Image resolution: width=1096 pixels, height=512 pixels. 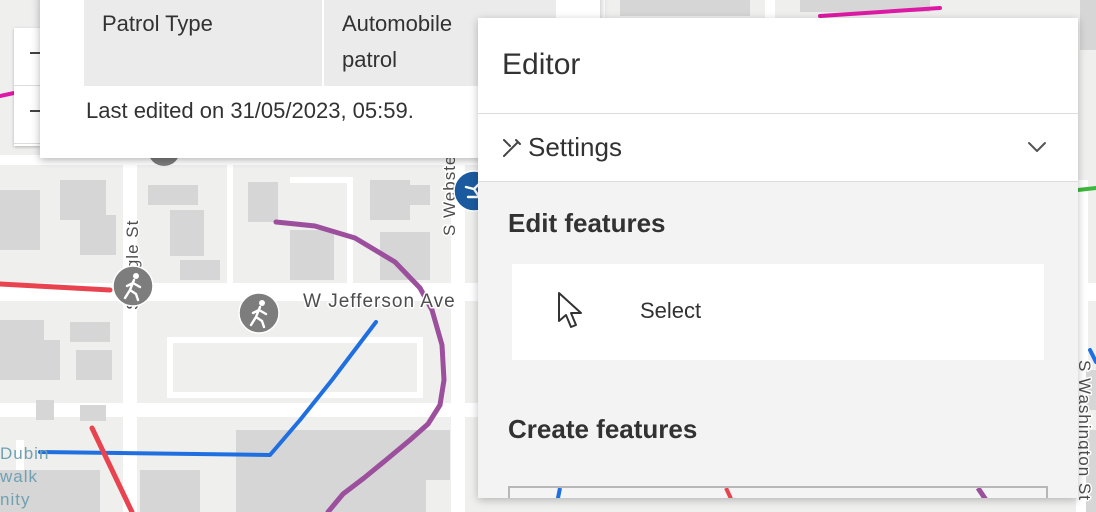 I want to click on street-label-w-jefferson: W Jefferson Ave, so click(x=379, y=301).